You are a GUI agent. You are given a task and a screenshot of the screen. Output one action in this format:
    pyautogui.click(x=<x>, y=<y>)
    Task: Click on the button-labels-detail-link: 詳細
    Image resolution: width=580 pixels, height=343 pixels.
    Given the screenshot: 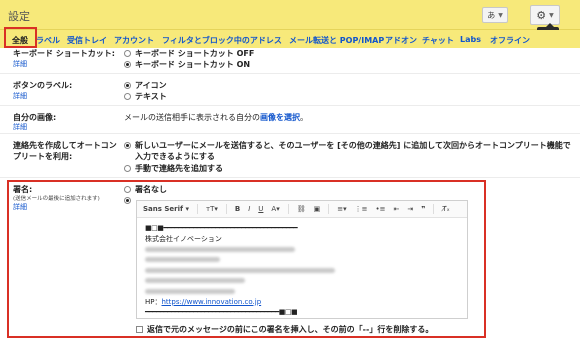 What is the action you would take?
    pyautogui.click(x=20, y=96)
    